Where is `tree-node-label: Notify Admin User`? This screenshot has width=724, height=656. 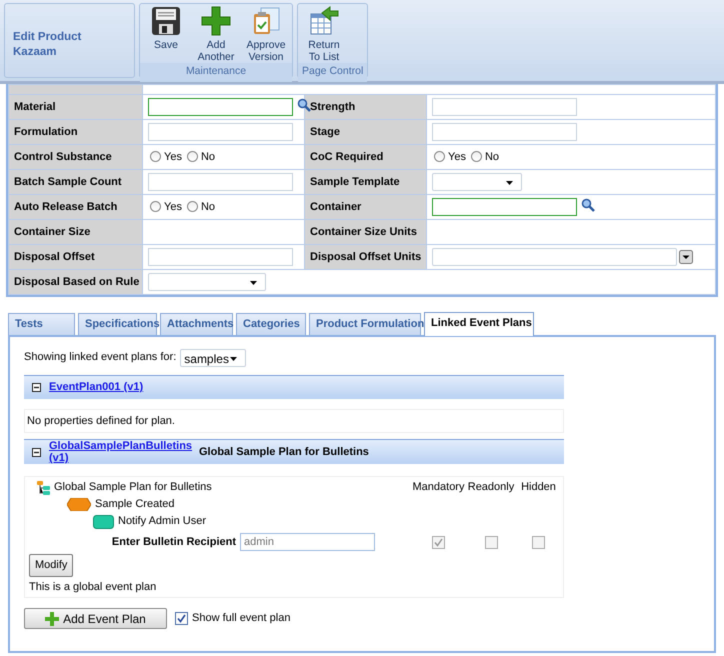 tree-node-label: Notify Admin User is located at coordinates (162, 522).